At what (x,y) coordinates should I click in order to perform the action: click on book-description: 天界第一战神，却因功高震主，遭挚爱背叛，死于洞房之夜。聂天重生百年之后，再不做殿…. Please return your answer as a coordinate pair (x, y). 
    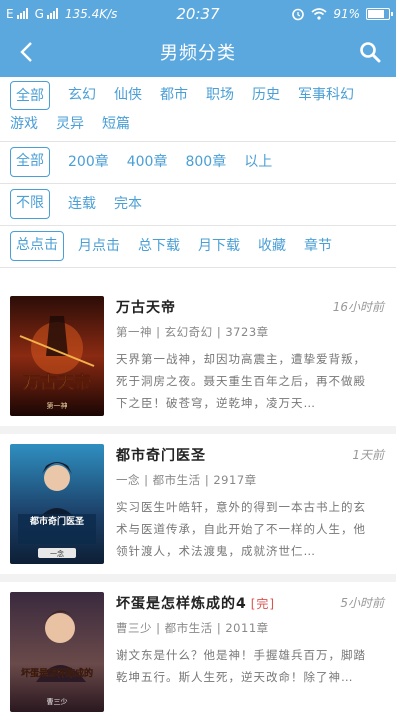
    Looking at the image, I should click on (241, 381).